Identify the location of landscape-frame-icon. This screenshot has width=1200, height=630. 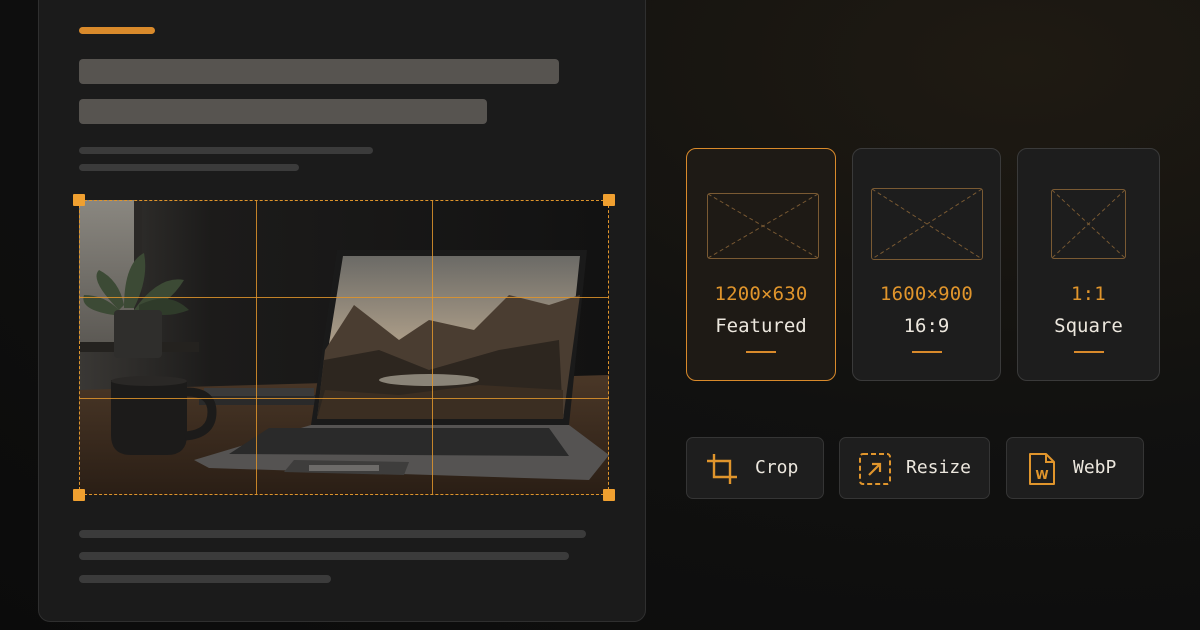
(763, 226).